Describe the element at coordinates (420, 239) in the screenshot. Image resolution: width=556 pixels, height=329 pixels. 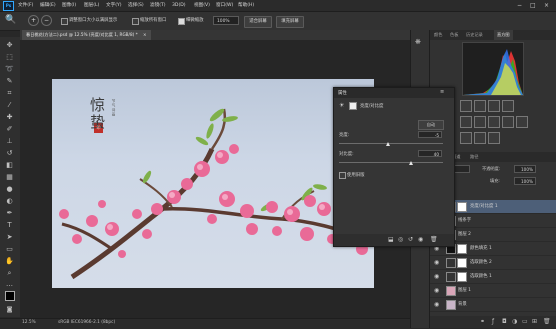
I see `toggle-visibility-icon: ◉` at that location.